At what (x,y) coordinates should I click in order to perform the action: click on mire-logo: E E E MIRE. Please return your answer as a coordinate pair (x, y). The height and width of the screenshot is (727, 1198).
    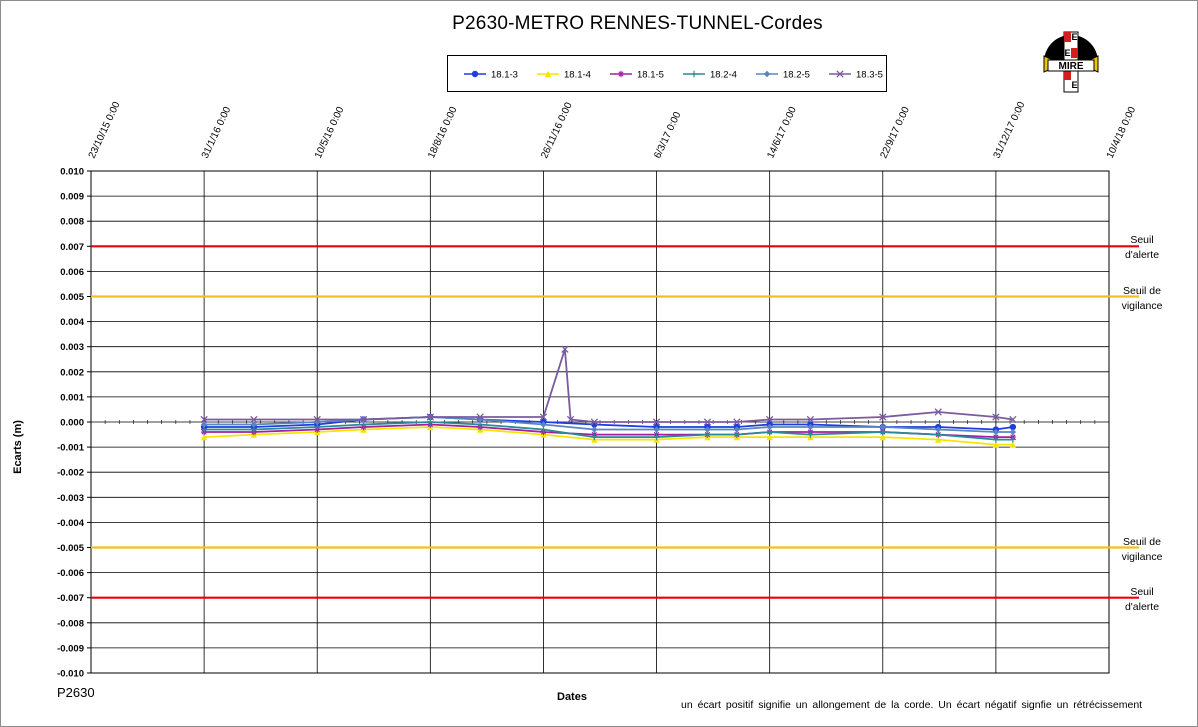
    Looking at the image, I should click on (1071, 60).